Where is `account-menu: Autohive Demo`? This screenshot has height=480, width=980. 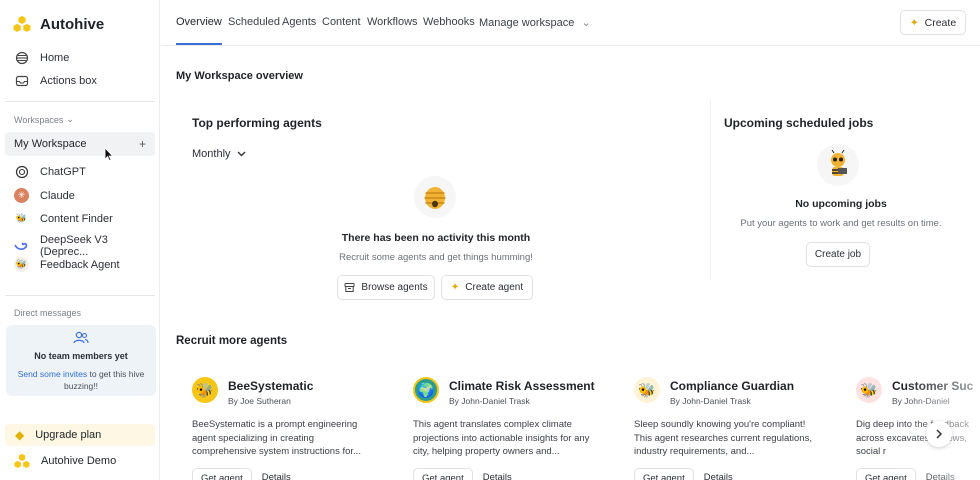 account-menu: Autohive Demo is located at coordinates (65, 461).